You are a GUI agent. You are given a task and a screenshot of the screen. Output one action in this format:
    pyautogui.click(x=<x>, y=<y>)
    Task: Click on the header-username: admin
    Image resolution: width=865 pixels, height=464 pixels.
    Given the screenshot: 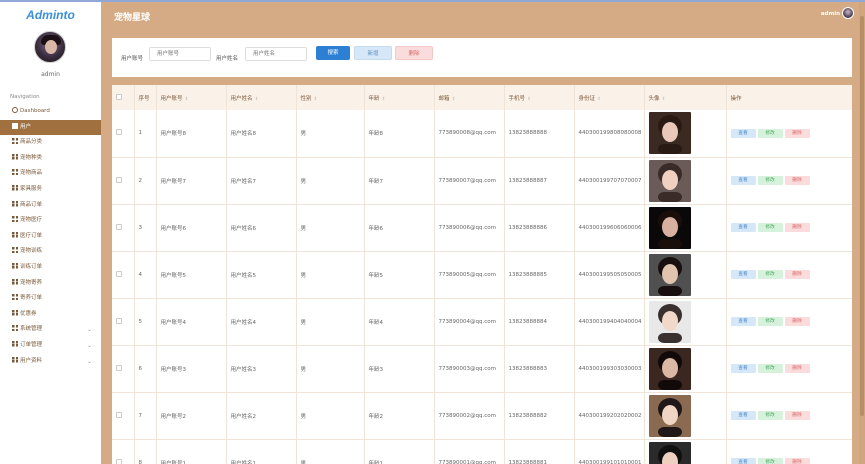 What is the action you would take?
    pyautogui.click(x=830, y=14)
    